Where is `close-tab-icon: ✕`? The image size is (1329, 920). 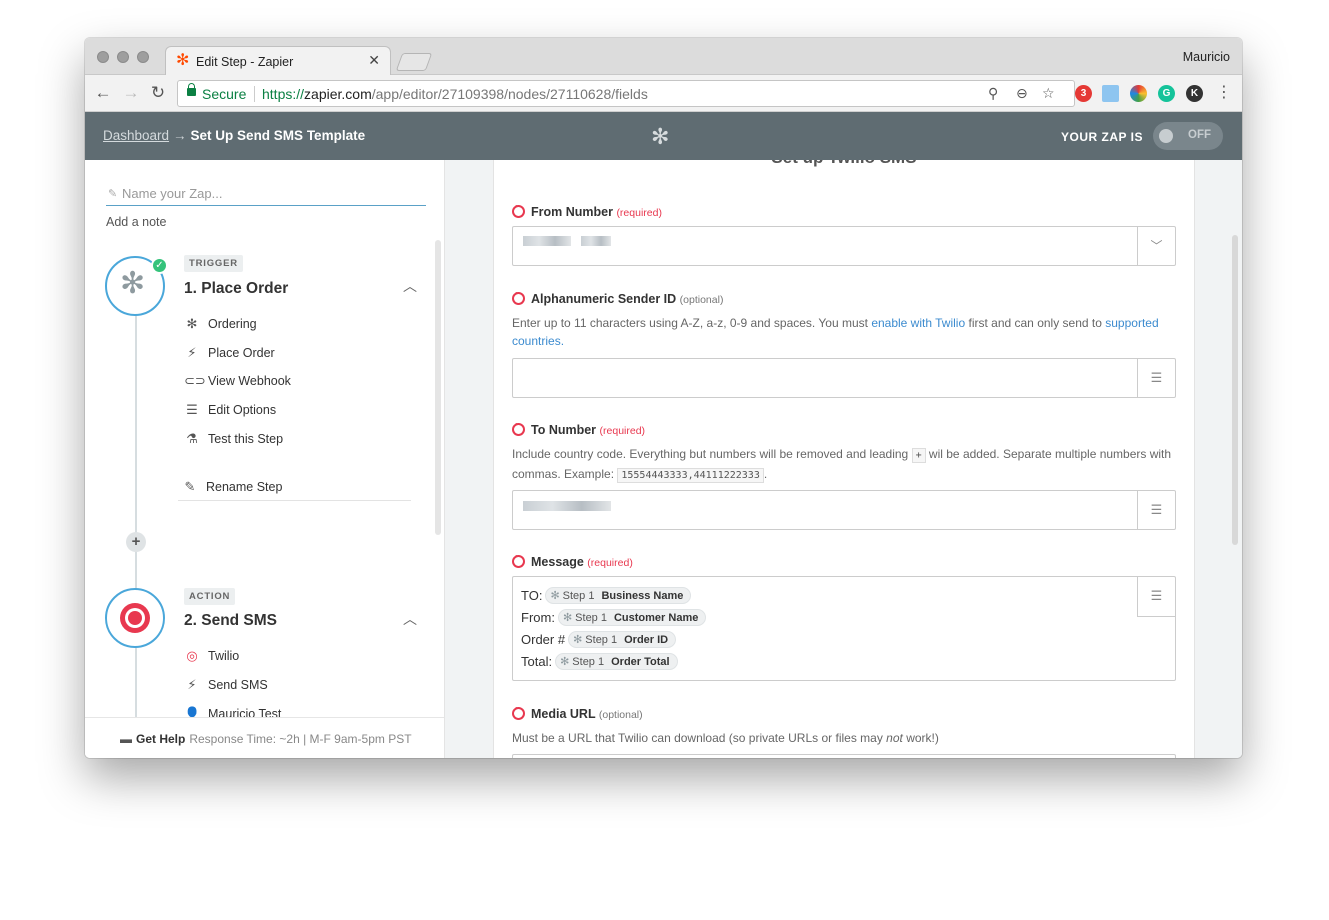
close-tab-icon: ✕ is located at coordinates (374, 60).